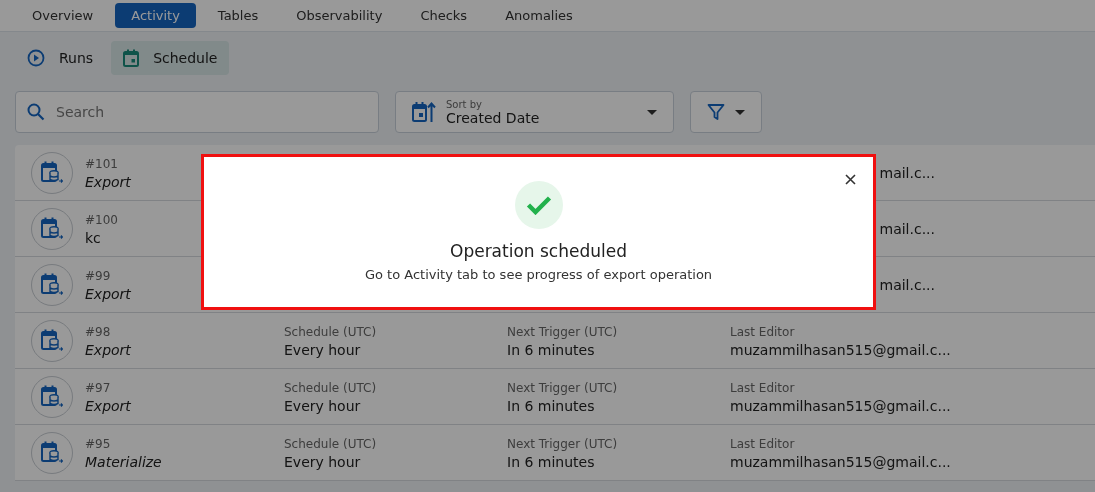 This screenshot has width=1095, height=492. What do you see at coordinates (36, 58) in the screenshot?
I see `play-icon` at bounding box center [36, 58].